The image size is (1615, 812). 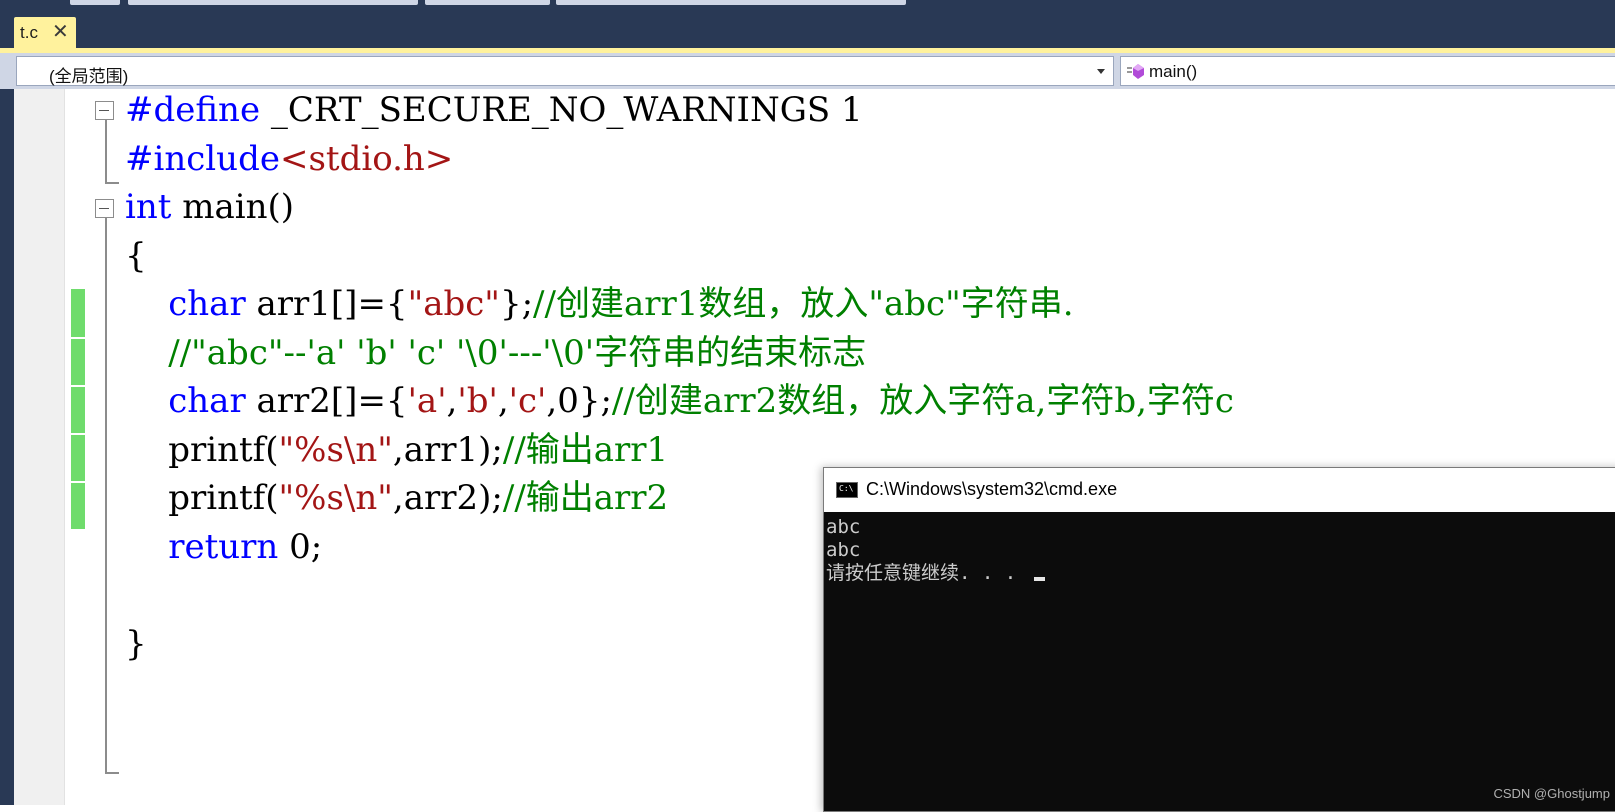 I want to click on code-line: #define _CRT_SECURE_NO_WARNINGS 1, so click(x=494, y=110).